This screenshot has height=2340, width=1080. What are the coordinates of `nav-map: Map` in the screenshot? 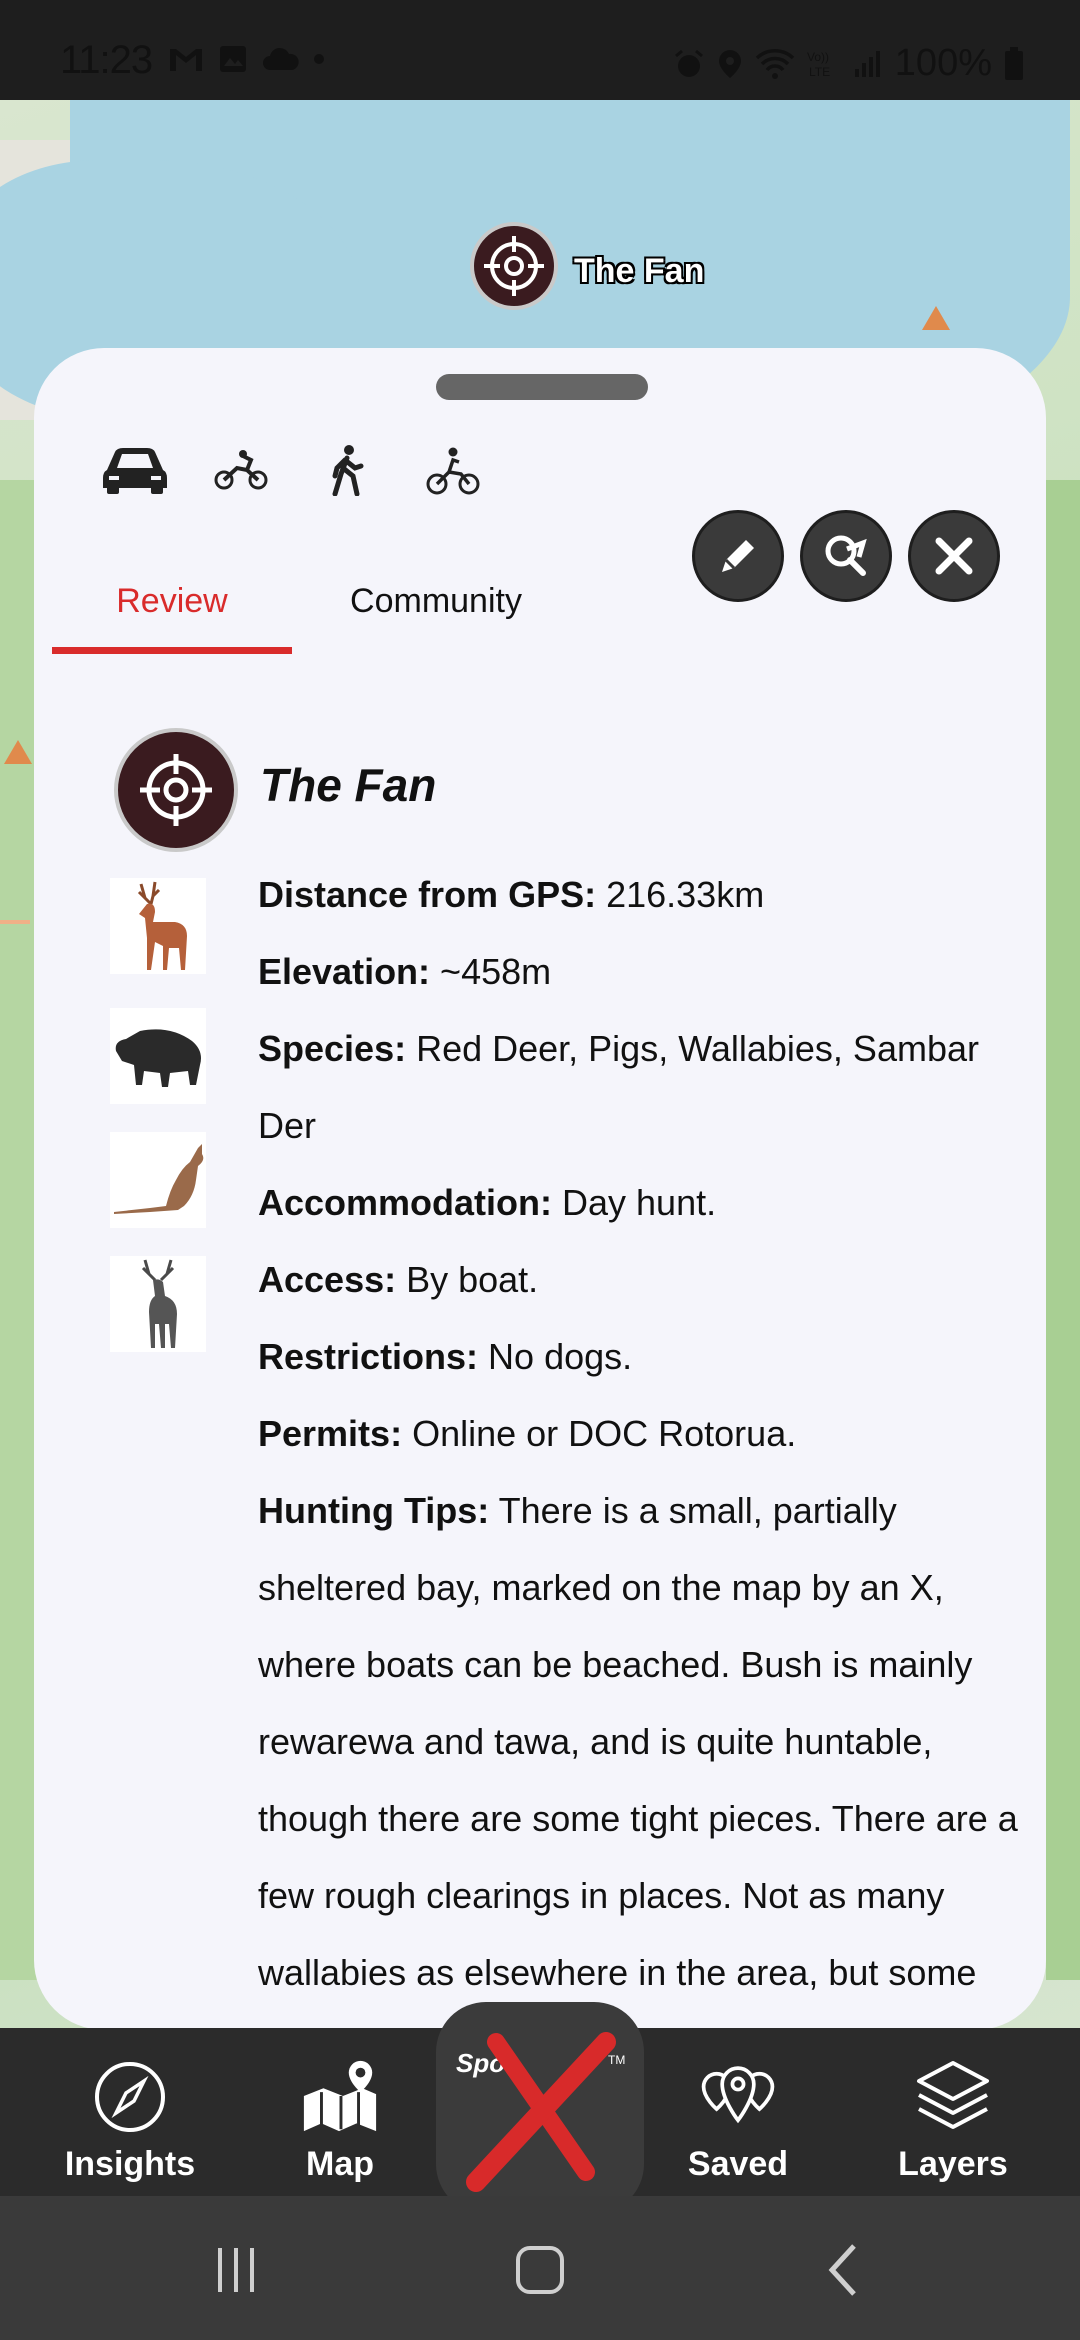 It's located at (340, 2112).